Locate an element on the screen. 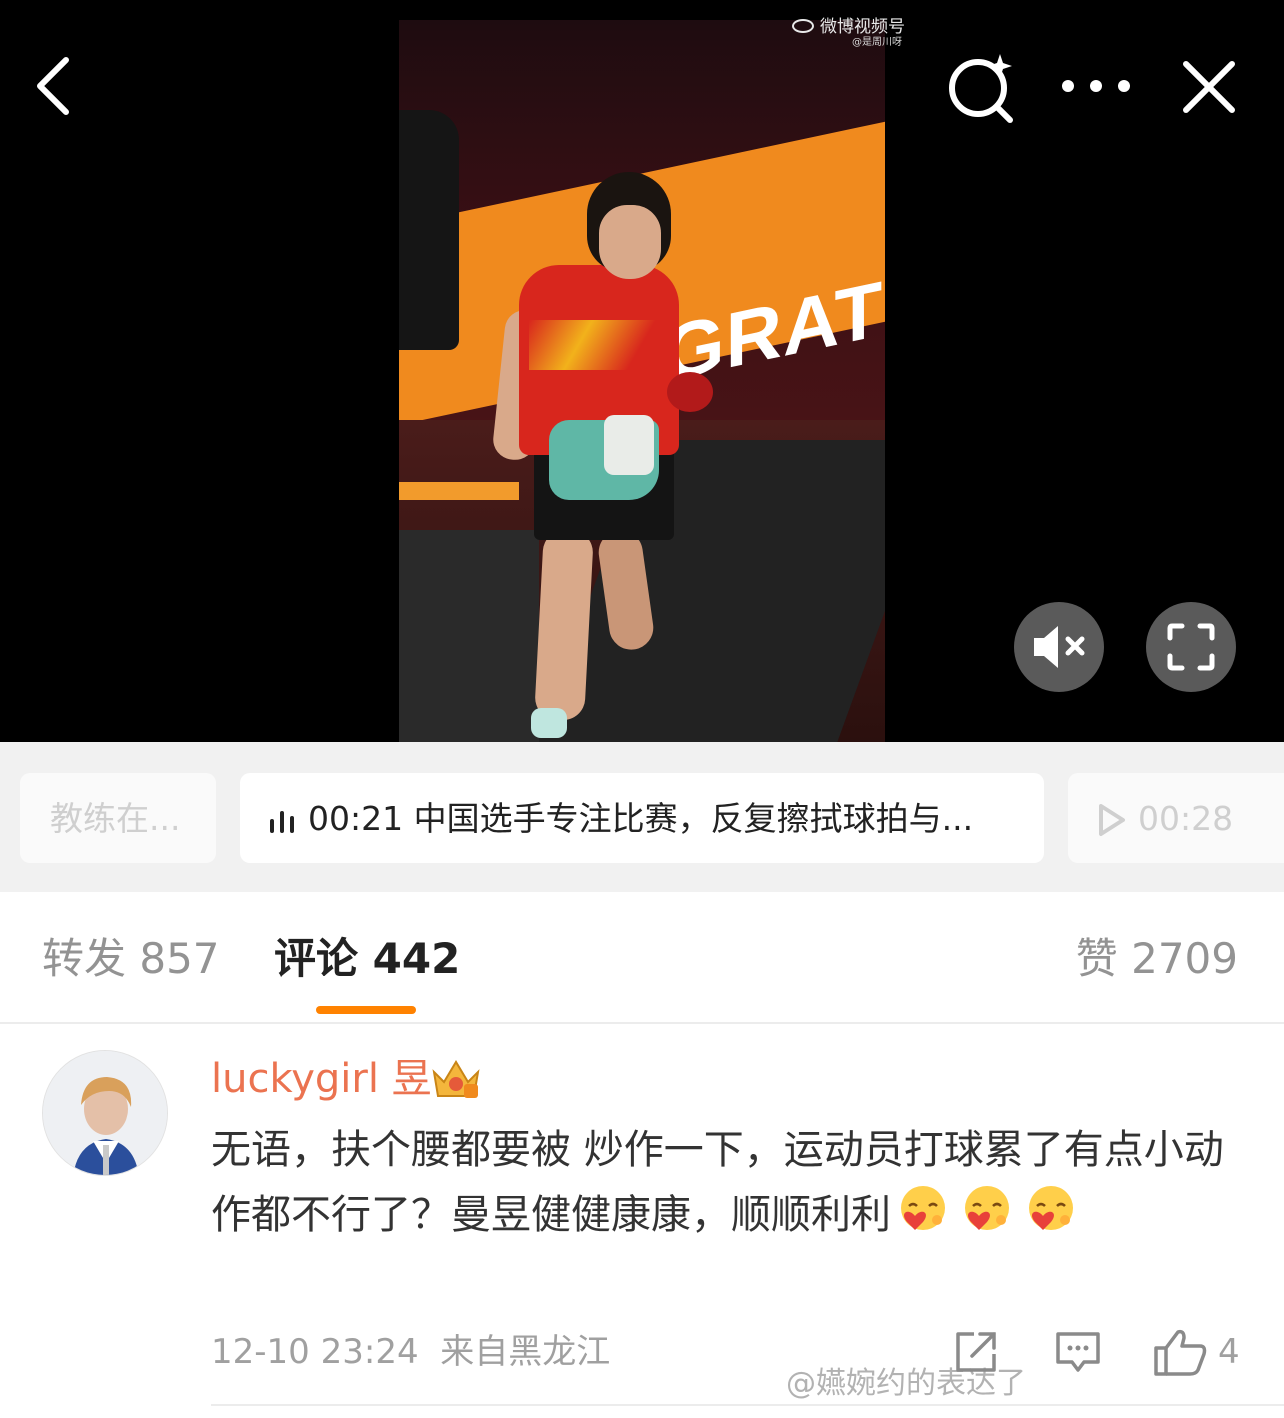 The width and height of the screenshot is (1284, 1418). weibo-logo-icon is located at coordinates (803, 26).